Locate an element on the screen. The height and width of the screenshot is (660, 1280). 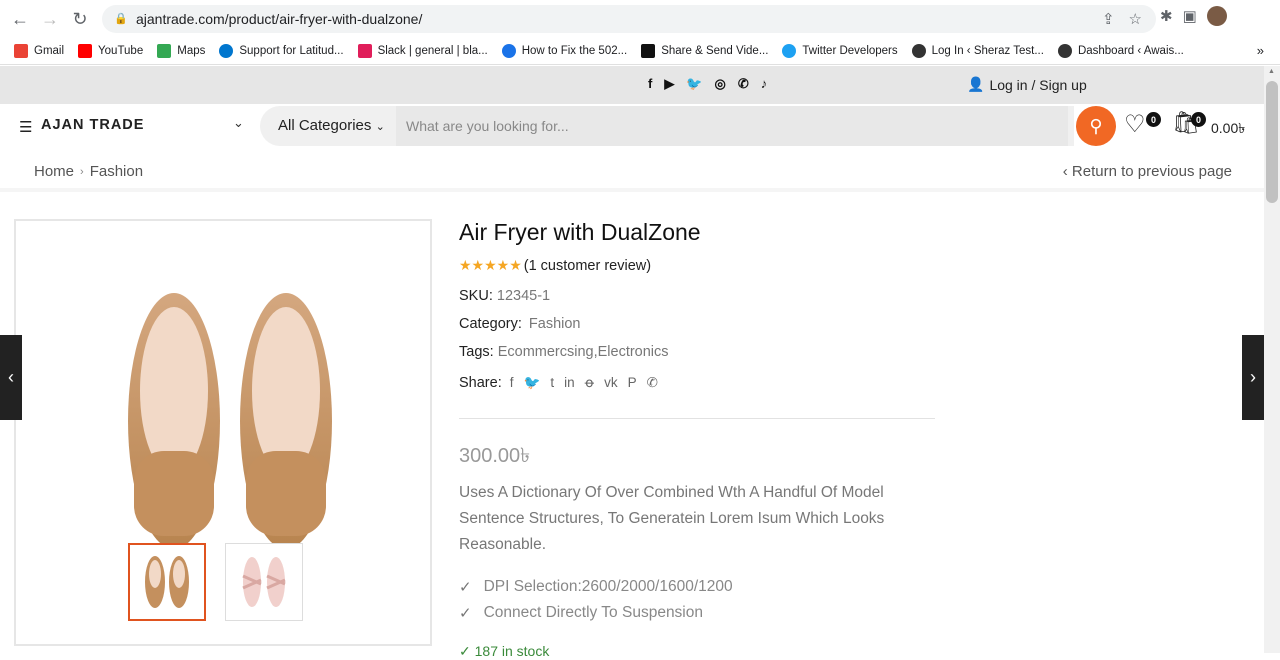
product-title: Air Fryer with DualZone is located at coordinates (580, 232).